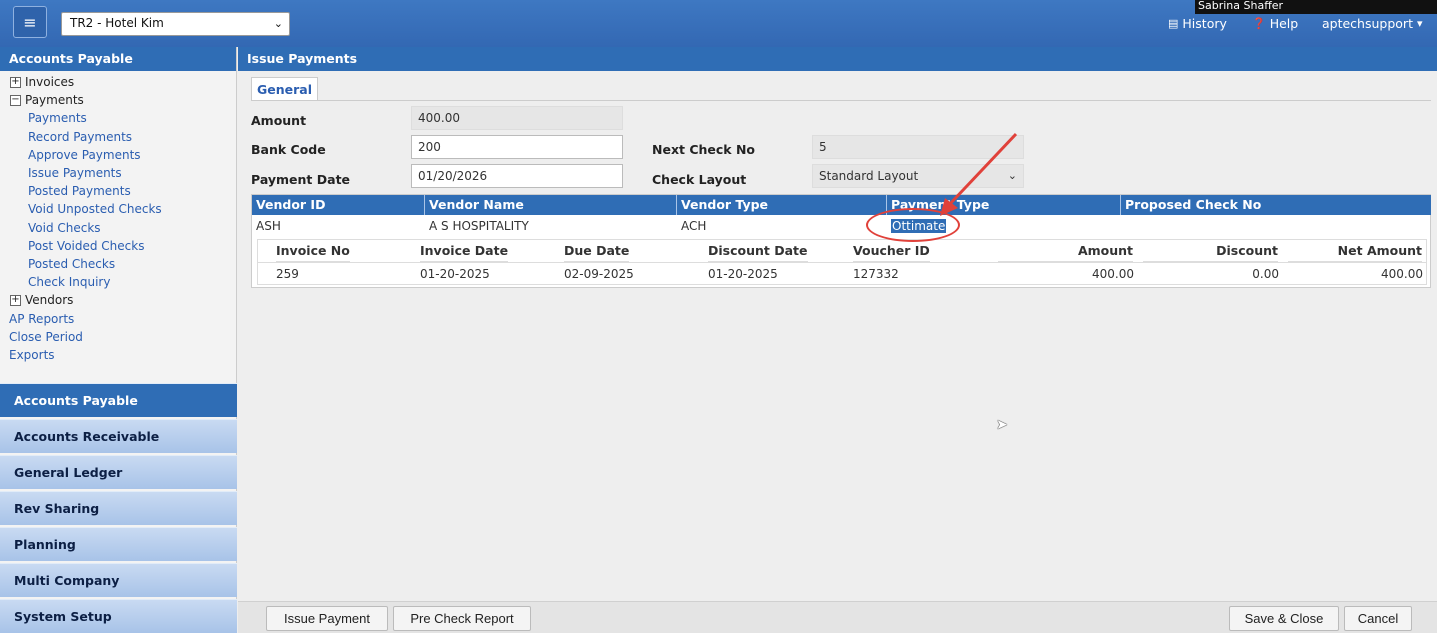 This screenshot has height=633, width=1437. I want to click on tree-node-label: Vendors, so click(49, 300).